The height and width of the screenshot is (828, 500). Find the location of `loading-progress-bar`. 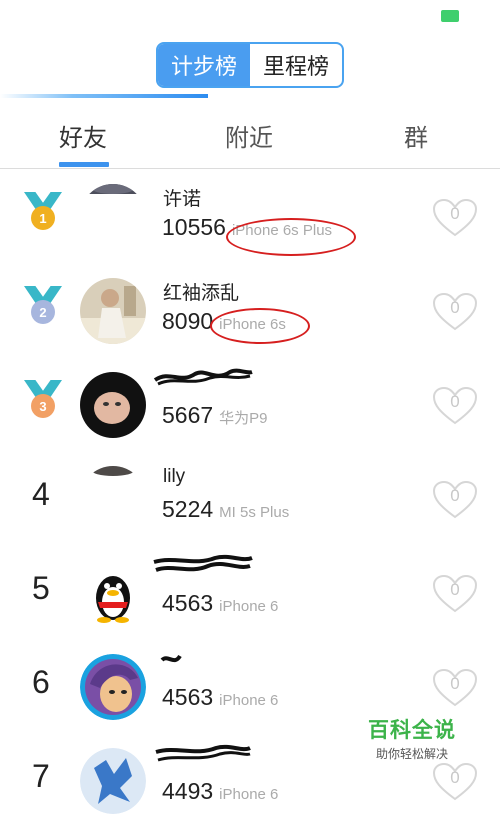

loading-progress-bar is located at coordinates (104, 96).